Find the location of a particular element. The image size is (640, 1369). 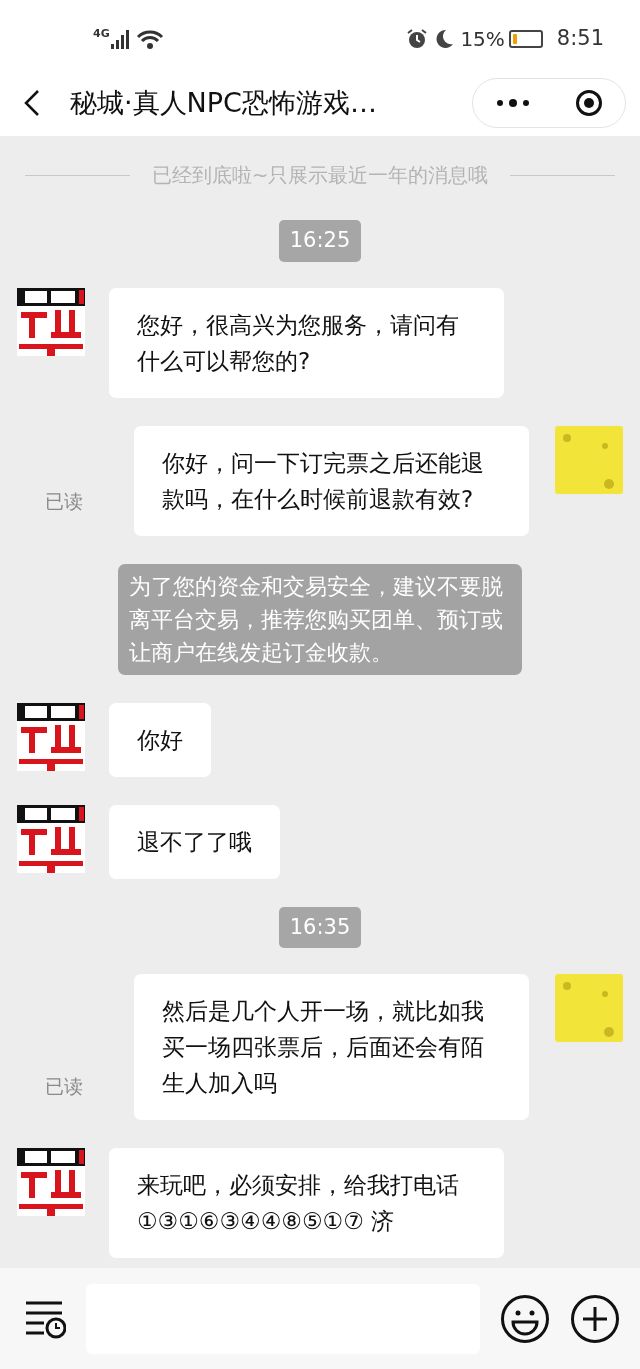

add-icon is located at coordinates (595, 1318).